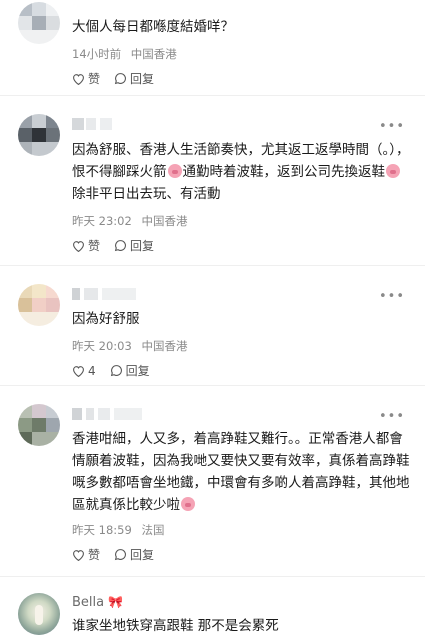 The width and height of the screenshot is (425, 641). What do you see at coordinates (153, 27) in the screenshot?
I see `comment-text: 大個人每日都喺度結婚咩？` at bounding box center [153, 27].